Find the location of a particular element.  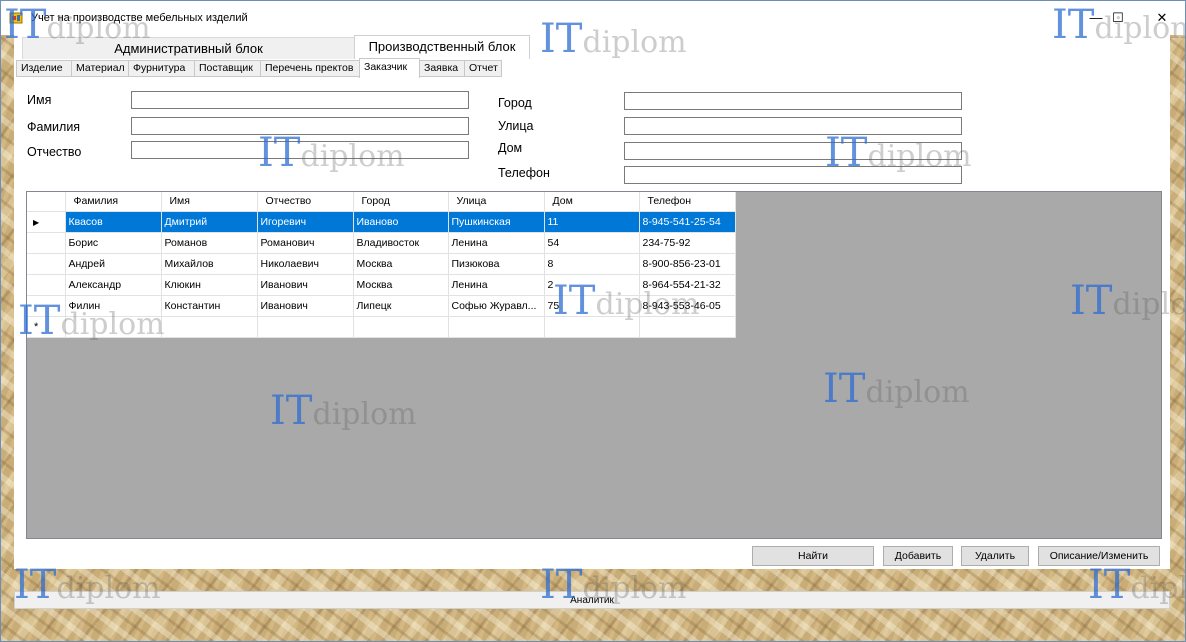

cell-patronymic: Николаевич is located at coordinates (305, 264).